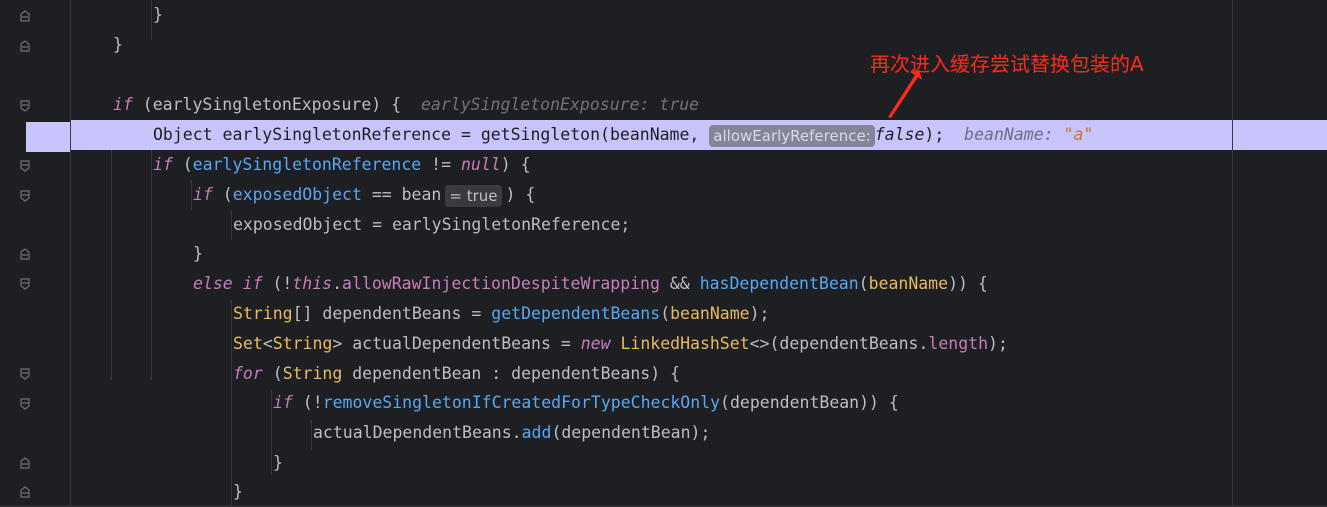  I want to click on code-variable: earlySingletonReference, so click(307, 164).